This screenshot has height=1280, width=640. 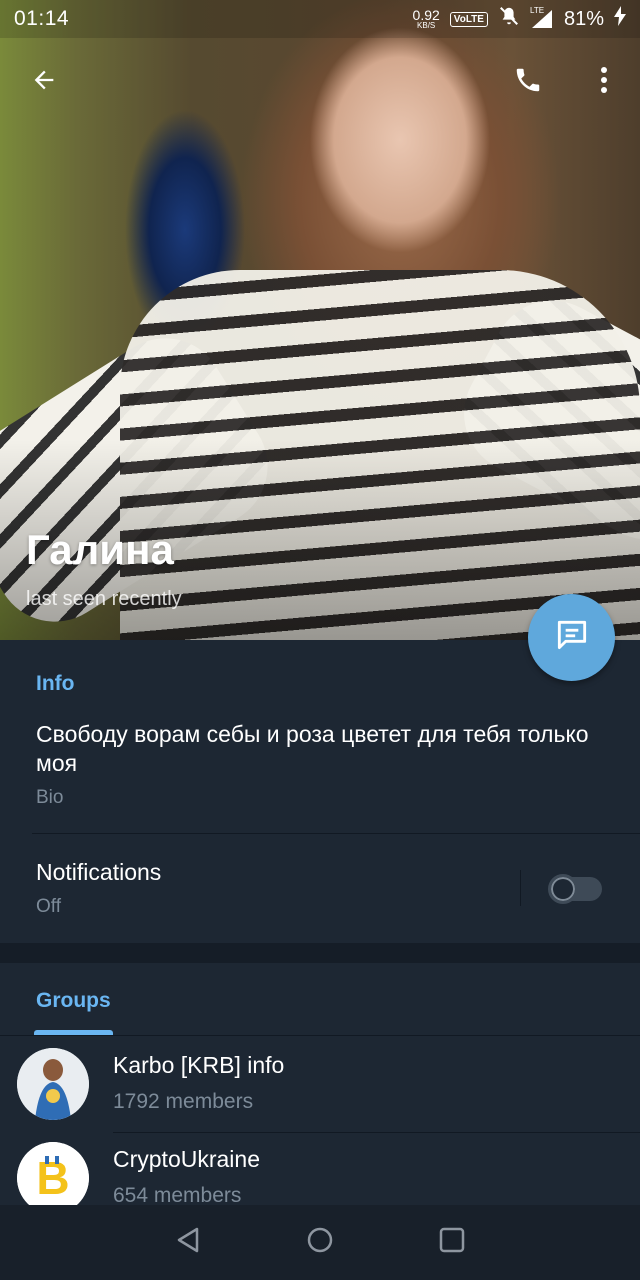 I want to click on tab-groups: Groups, so click(x=73, y=1001).